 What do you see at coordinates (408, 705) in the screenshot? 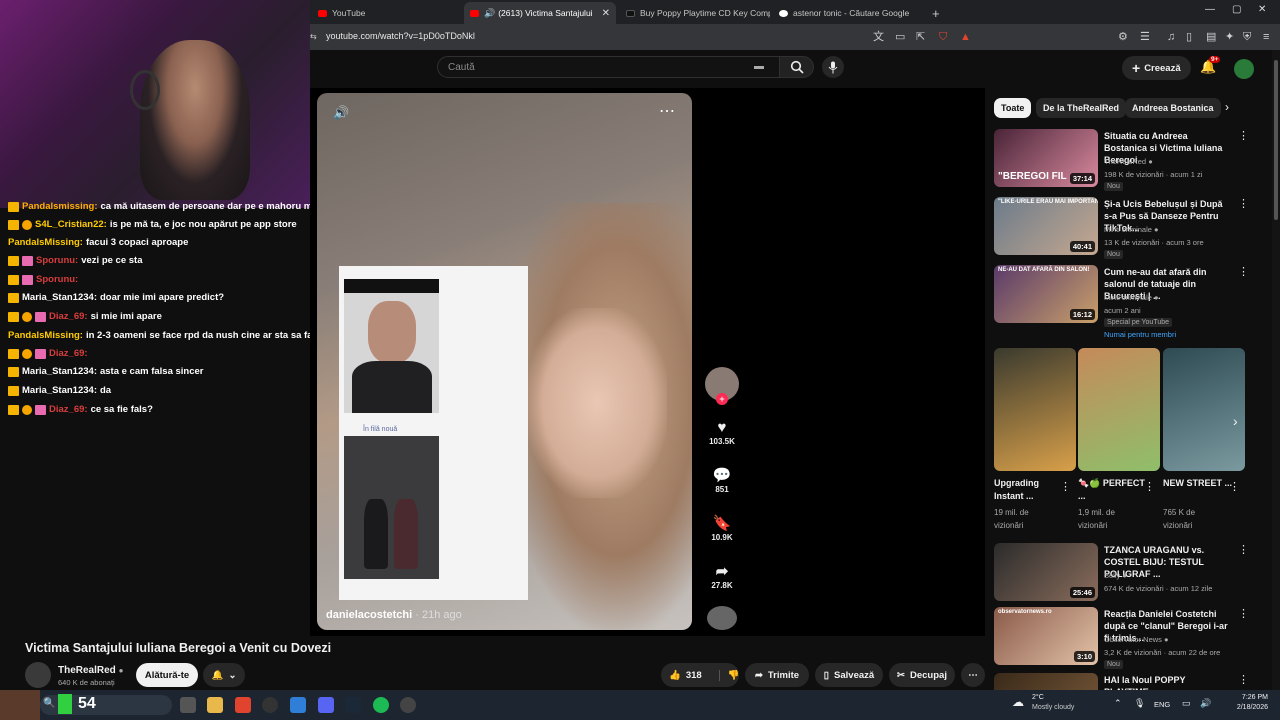
I see `settings-icon` at bounding box center [408, 705].